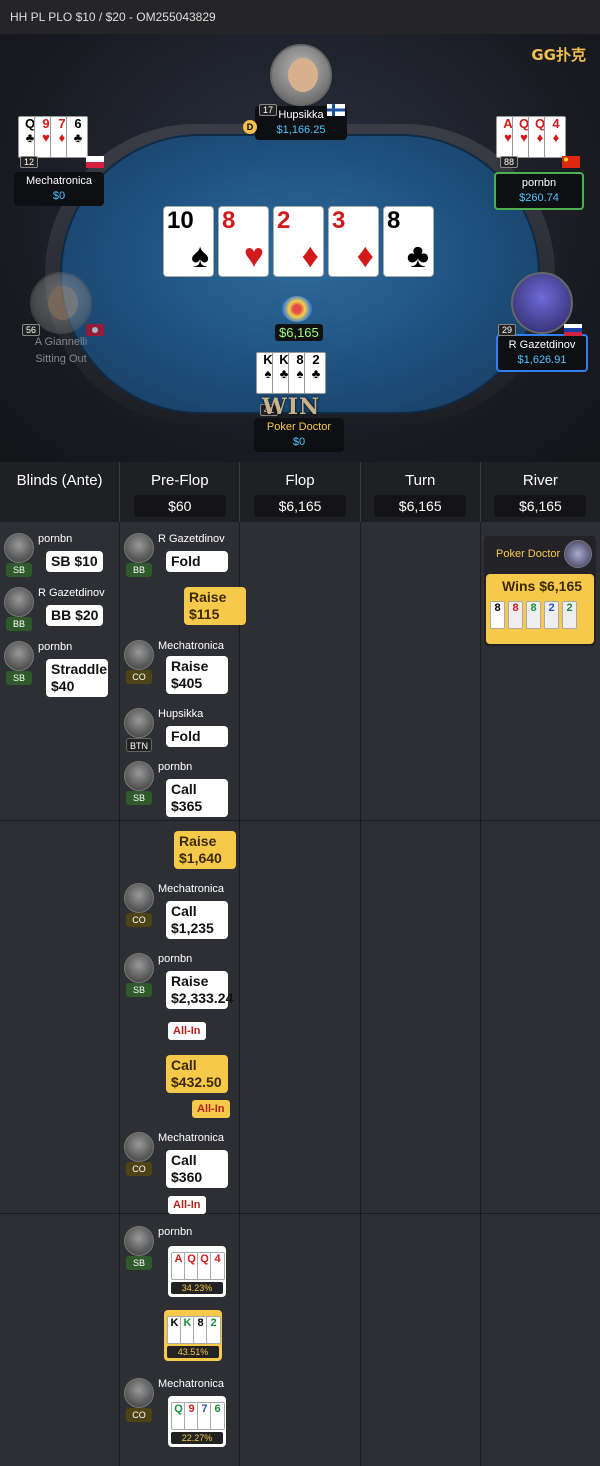  What do you see at coordinates (571, 162) in the screenshot?
I see `china-flag-icon` at bounding box center [571, 162].